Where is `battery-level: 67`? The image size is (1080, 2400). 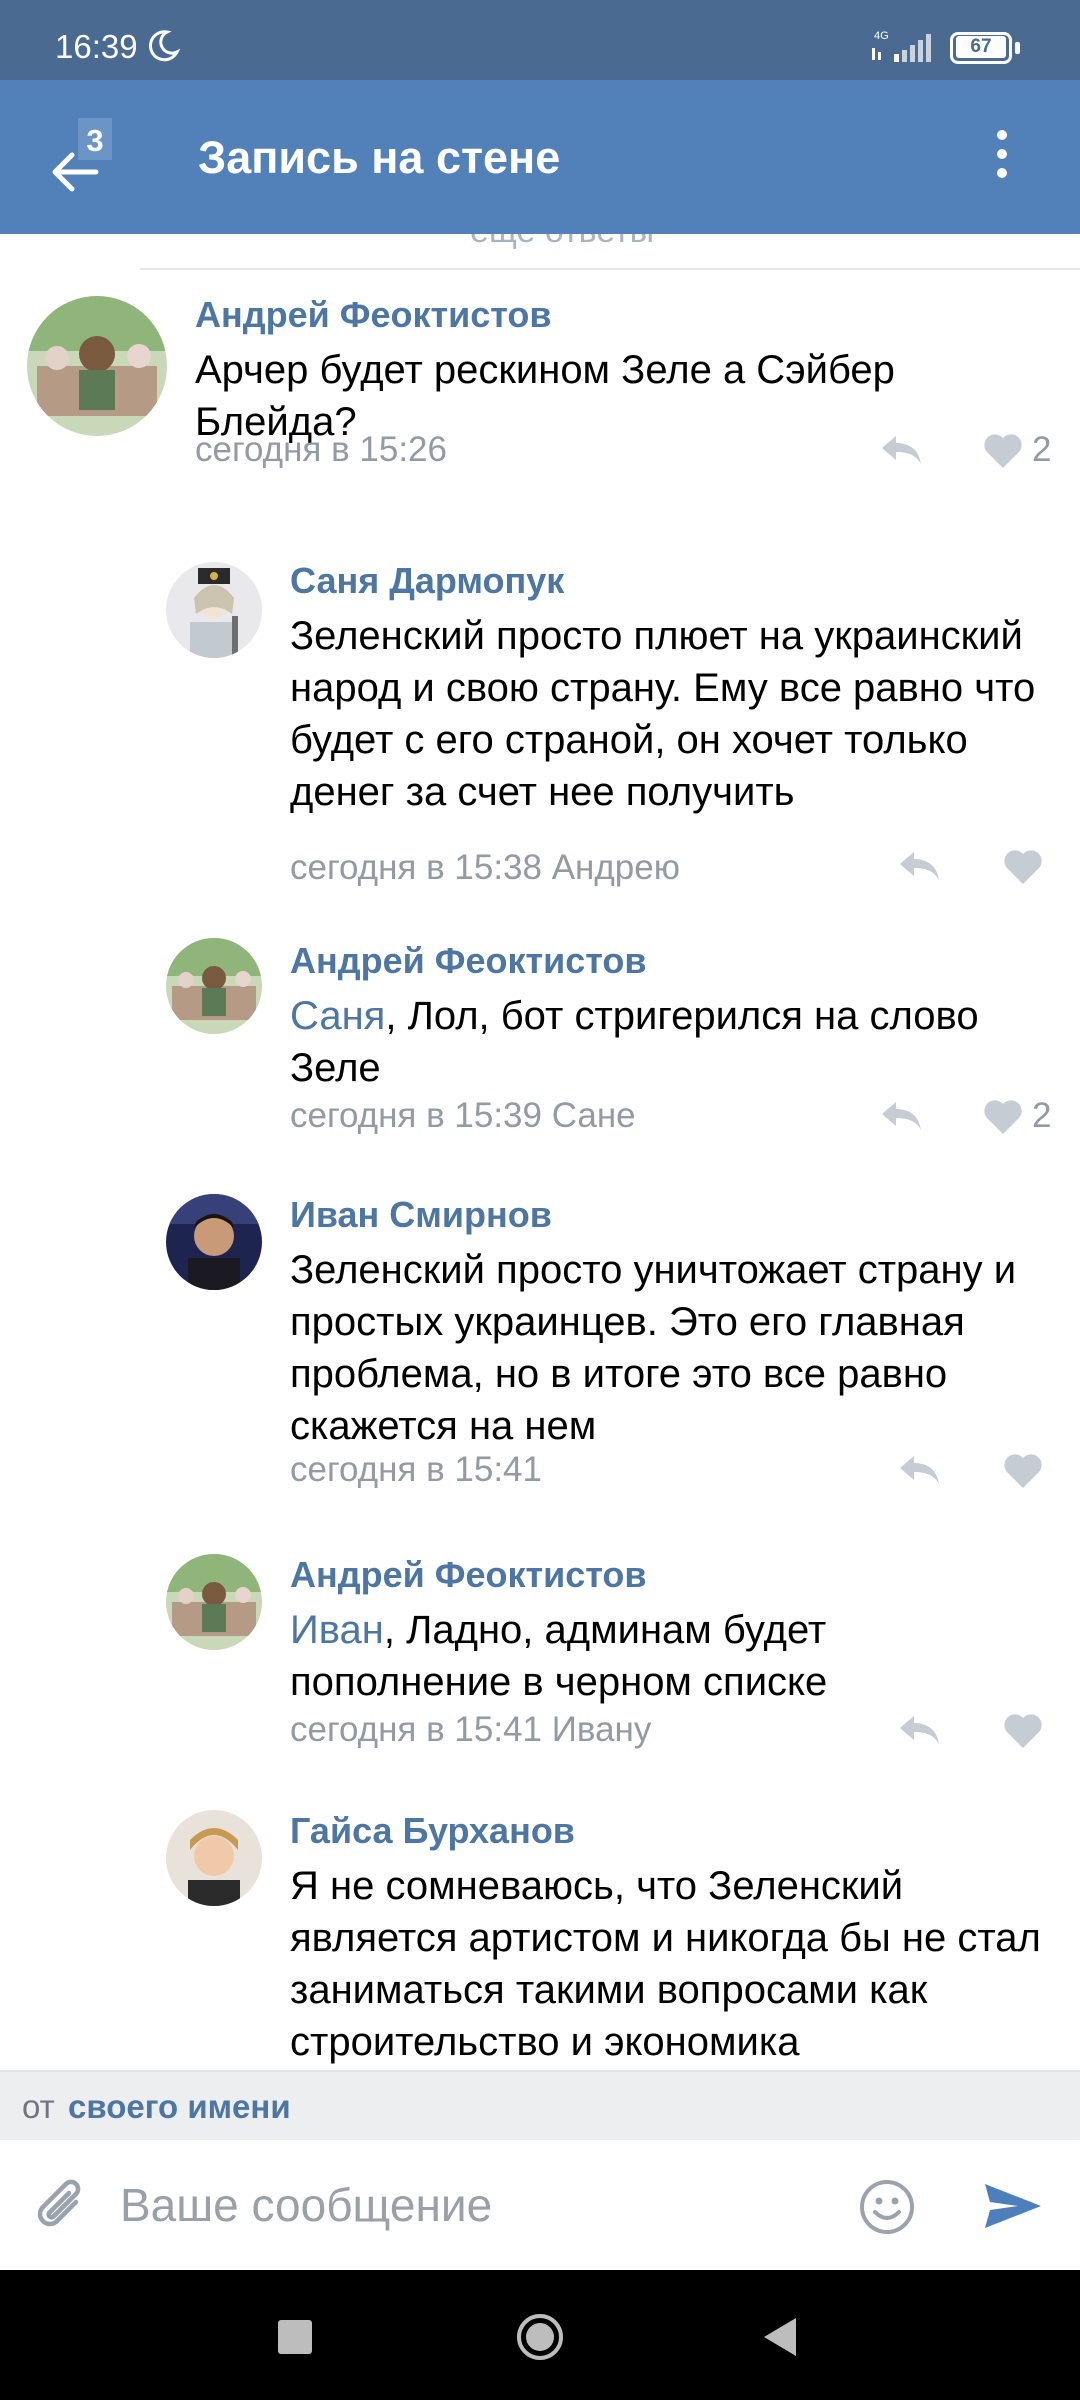 battery-level: 67 is located at coordinates (981, 47).